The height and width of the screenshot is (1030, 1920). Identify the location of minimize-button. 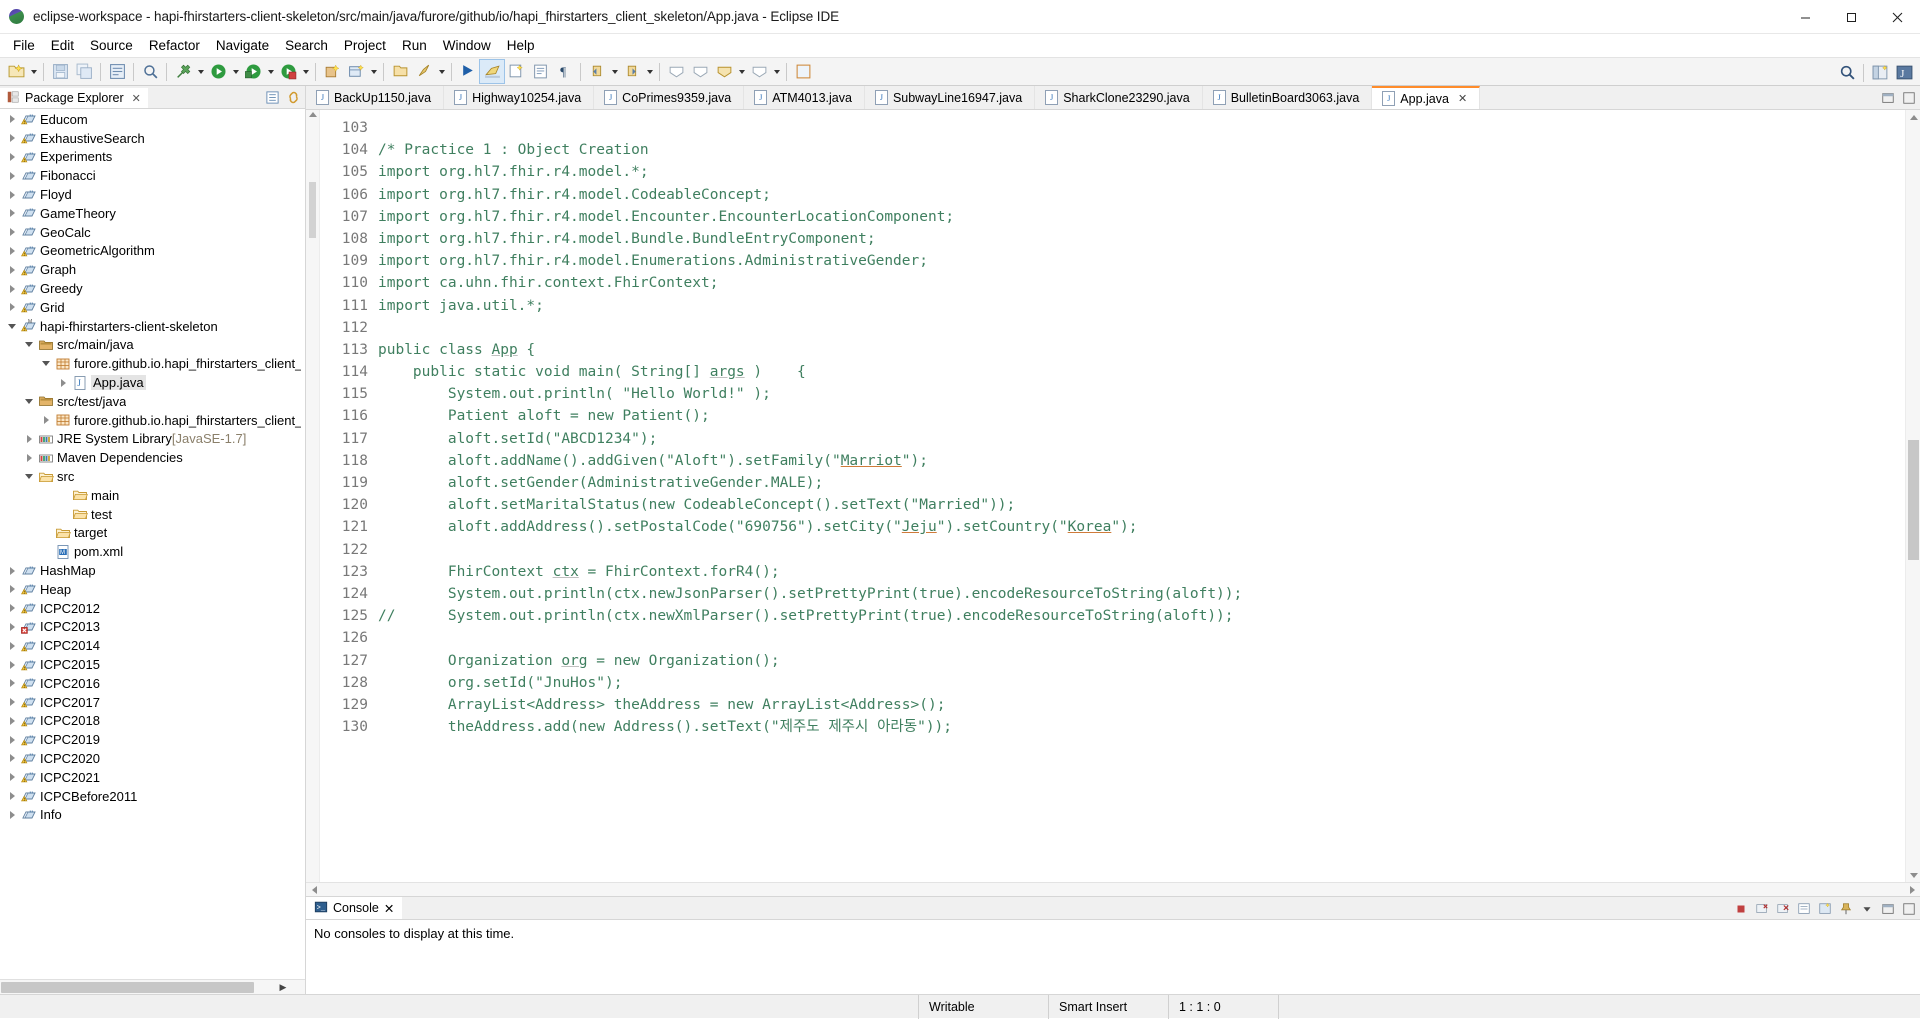
(1805, 17).